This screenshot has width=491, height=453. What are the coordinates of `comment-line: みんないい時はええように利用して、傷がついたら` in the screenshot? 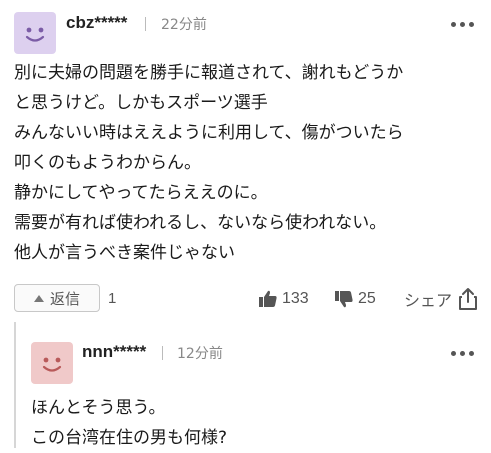 It's located at (209, 133).